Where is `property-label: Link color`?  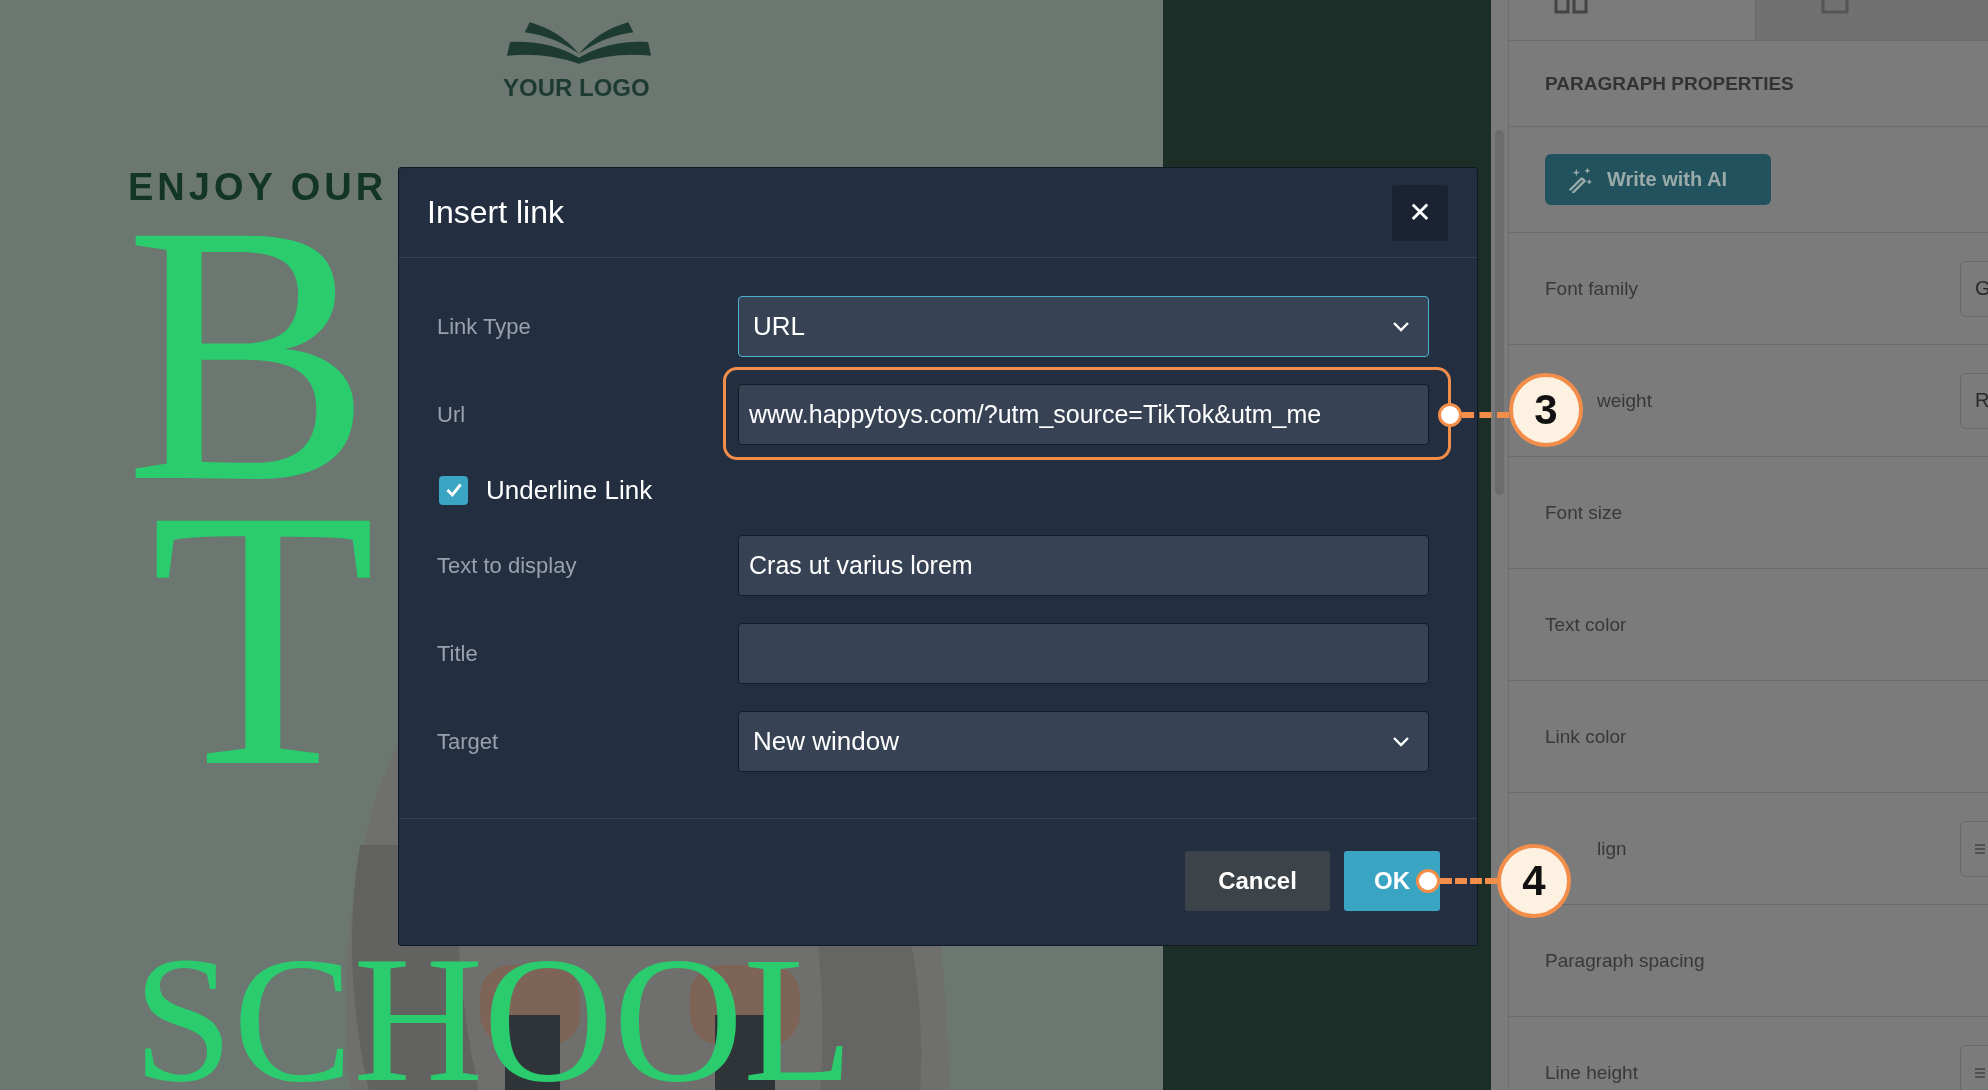
property-label: Link color is located at coordinates (1586, 736).